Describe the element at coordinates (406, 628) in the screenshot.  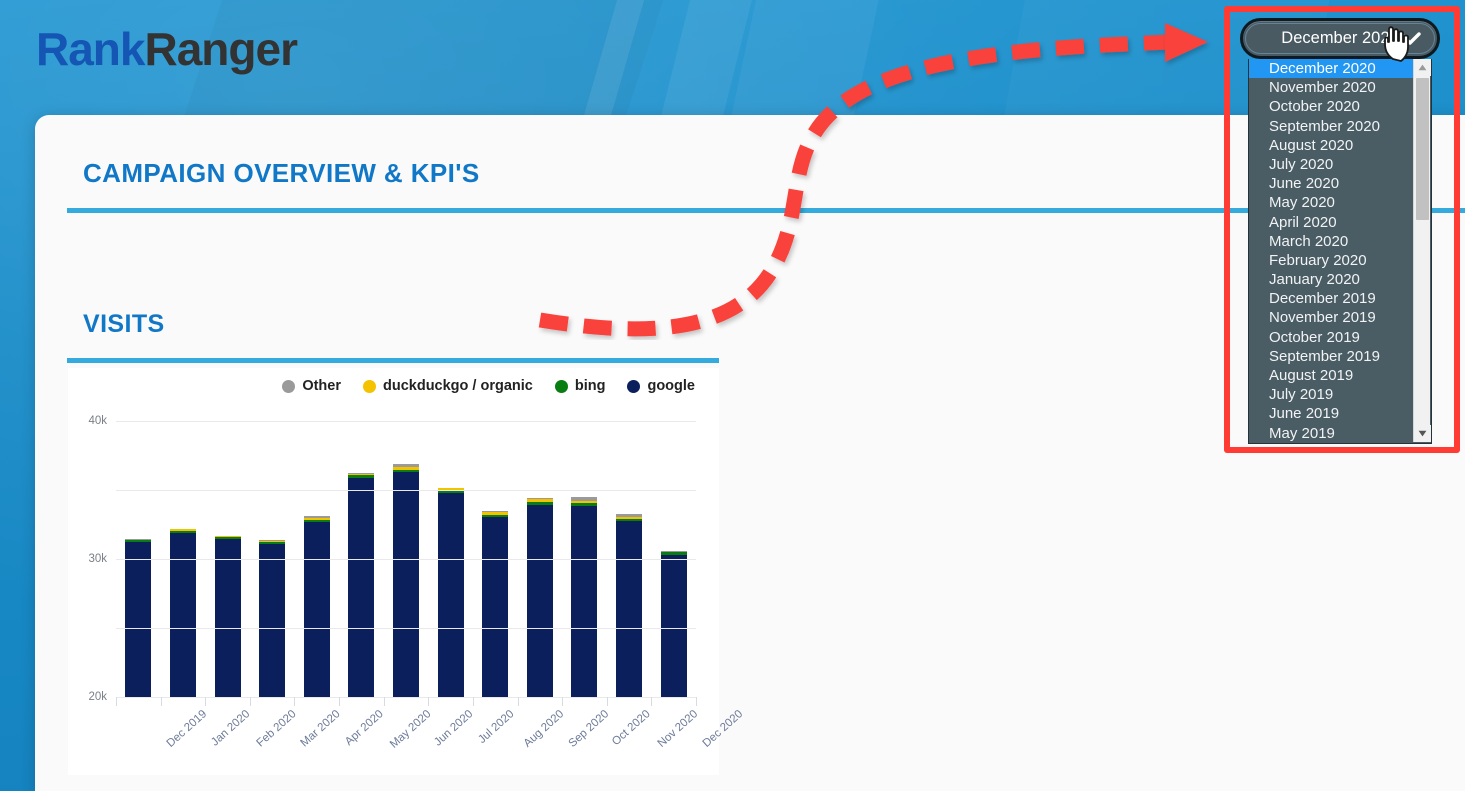
I see `chart-gridline: 10k` at that location.